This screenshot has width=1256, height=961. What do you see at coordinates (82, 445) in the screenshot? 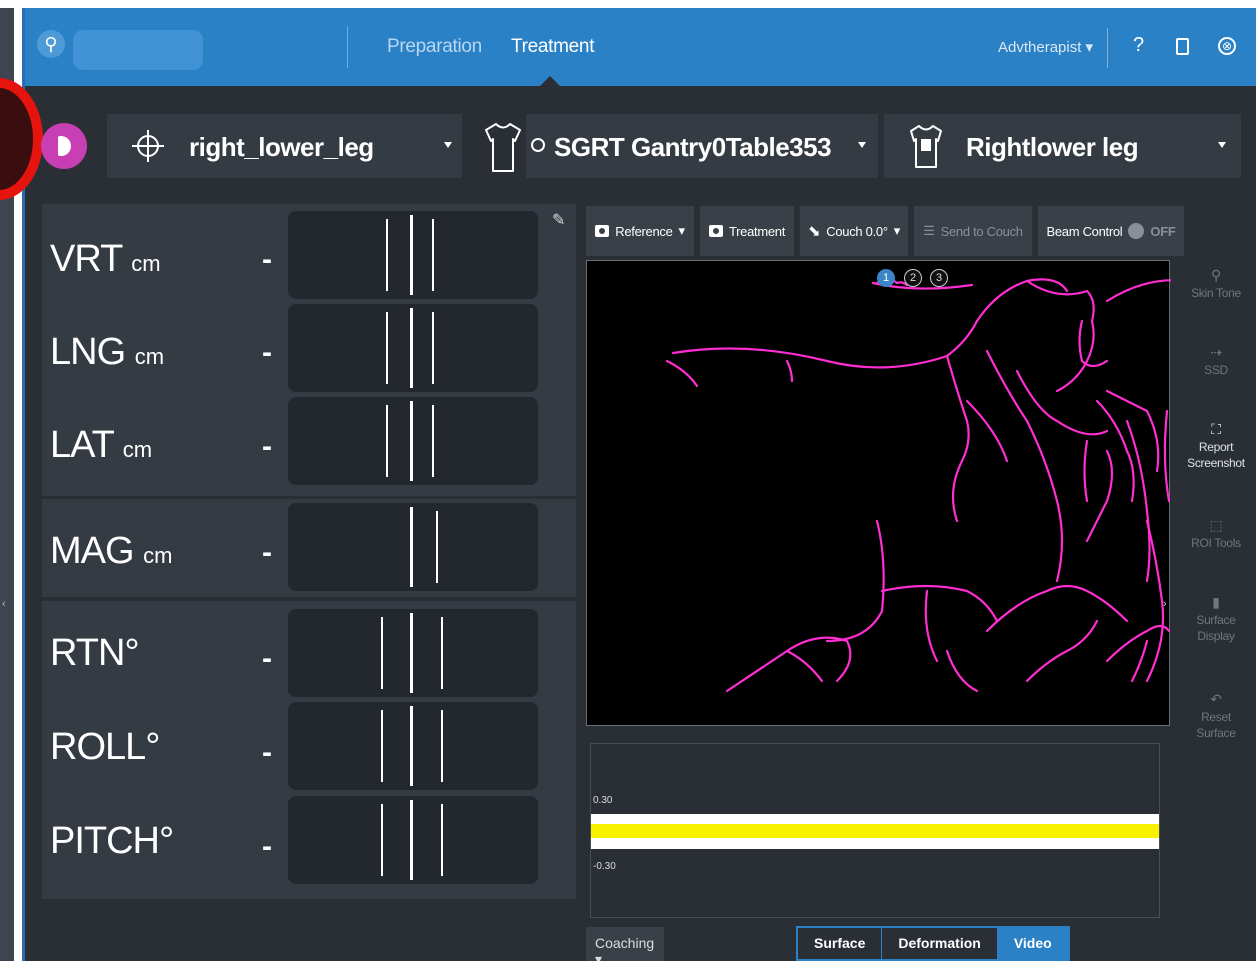
I see `row-label-text: LAT` at bounding box center [82, 445].